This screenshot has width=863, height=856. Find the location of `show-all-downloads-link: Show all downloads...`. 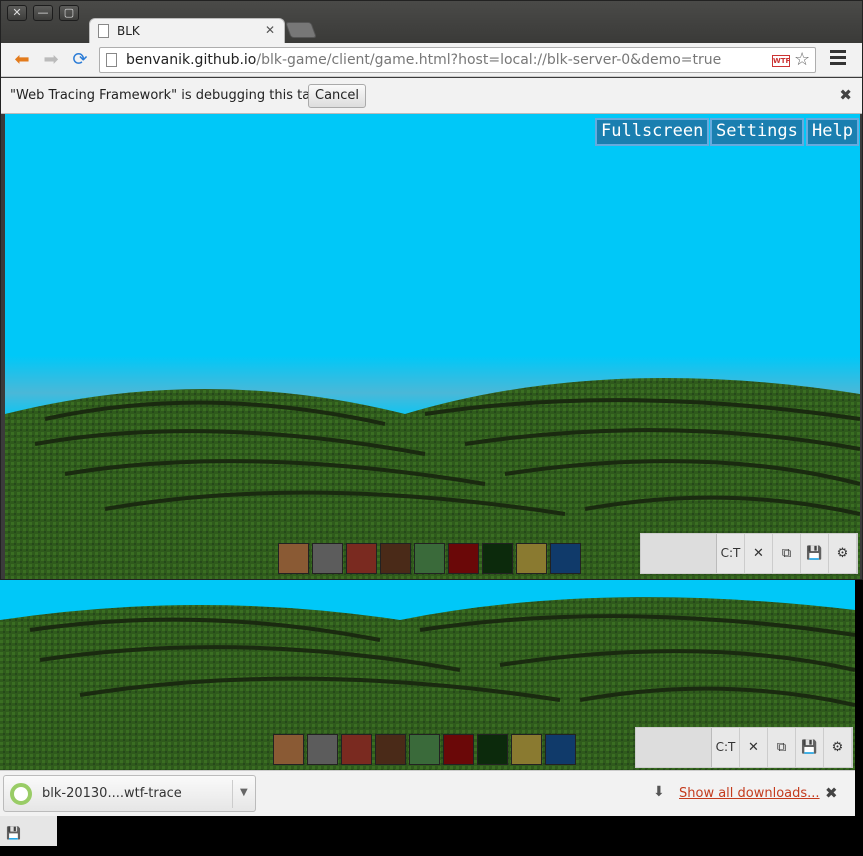

show-all-downloads-link: Show all downloads... is located at coordinates (749, 793).